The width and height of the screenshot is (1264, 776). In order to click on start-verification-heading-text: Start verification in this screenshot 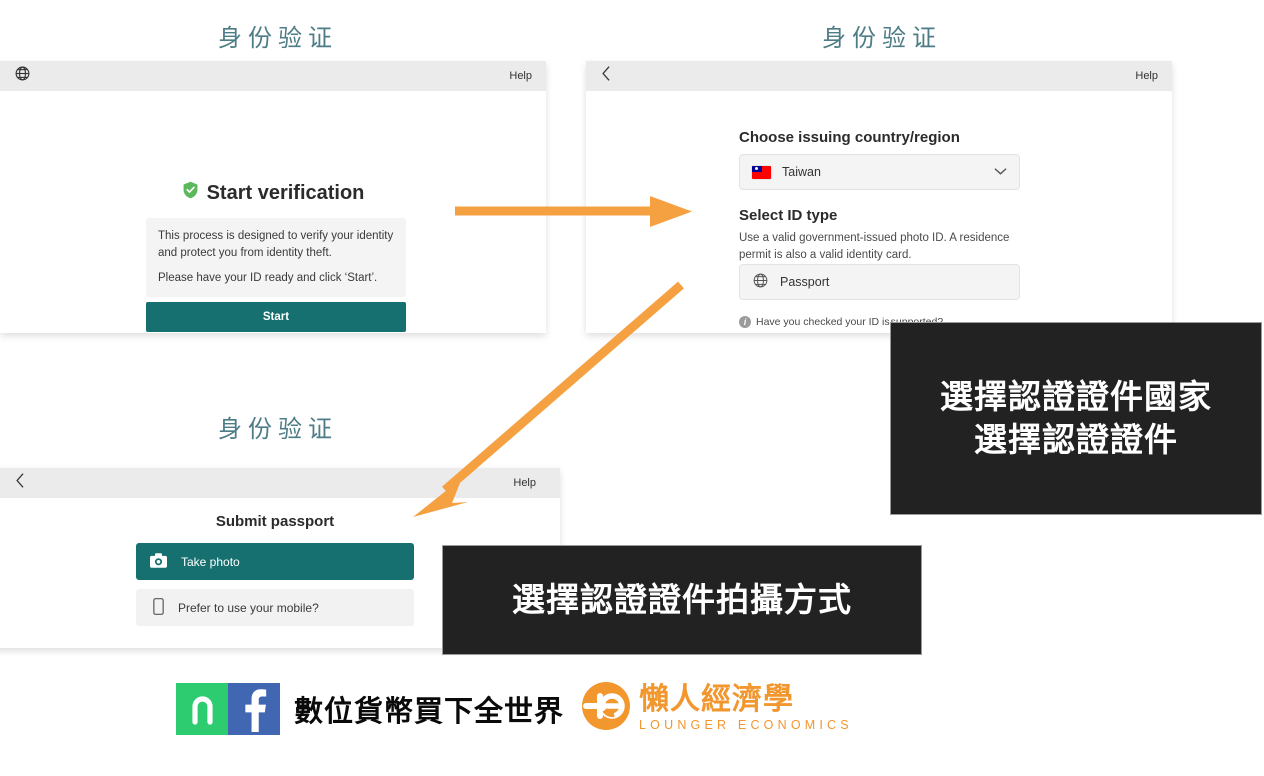, I will do `click(285, 192)`.